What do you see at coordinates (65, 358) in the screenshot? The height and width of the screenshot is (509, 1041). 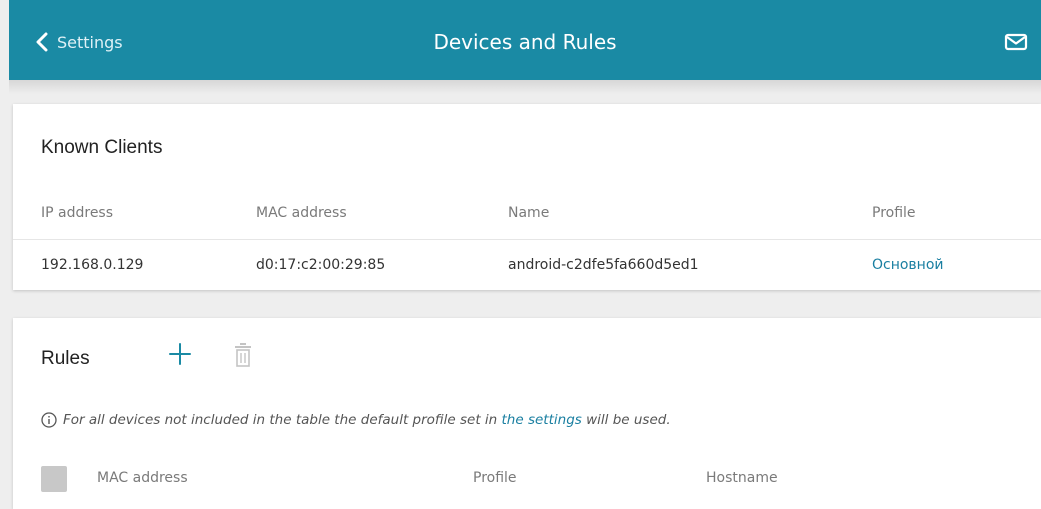 I see `rules-title: Rules` at bounding box center [65, 358].